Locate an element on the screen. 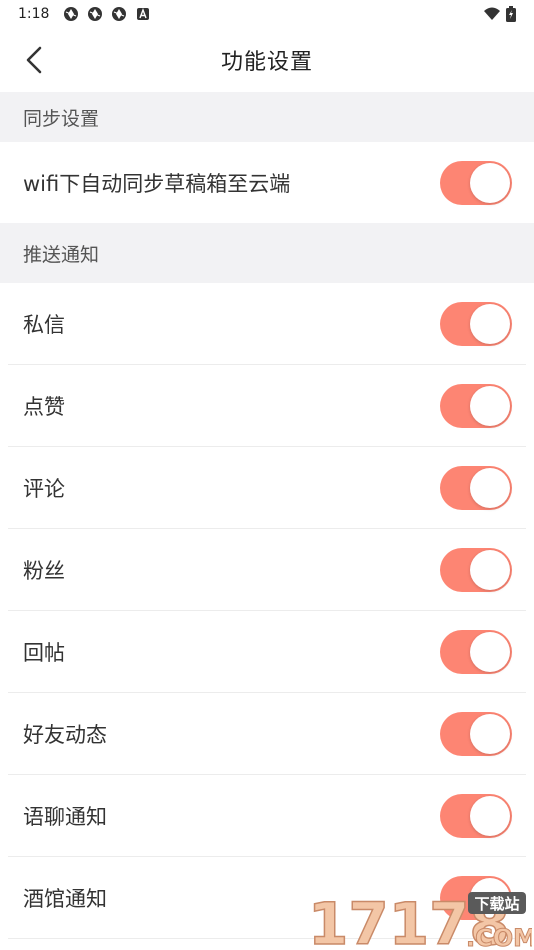 The height and width of the screenshot is (950, 534). status-right is located at coordinates (500, 14).